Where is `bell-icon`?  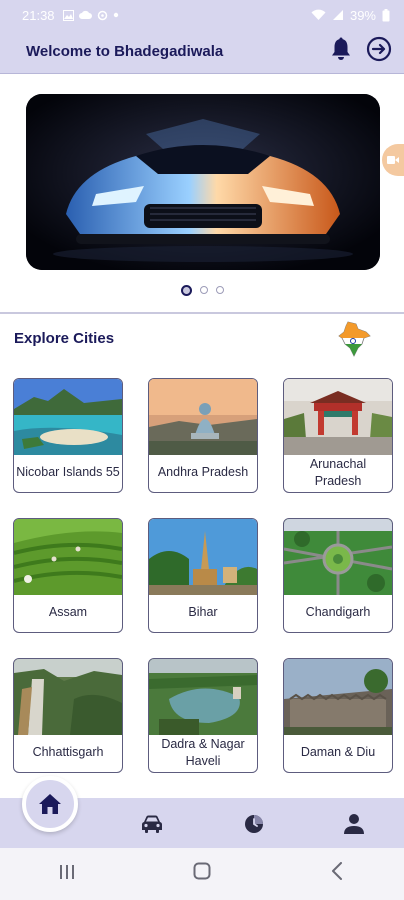 bell-icon is located at coordinates (341, 51).